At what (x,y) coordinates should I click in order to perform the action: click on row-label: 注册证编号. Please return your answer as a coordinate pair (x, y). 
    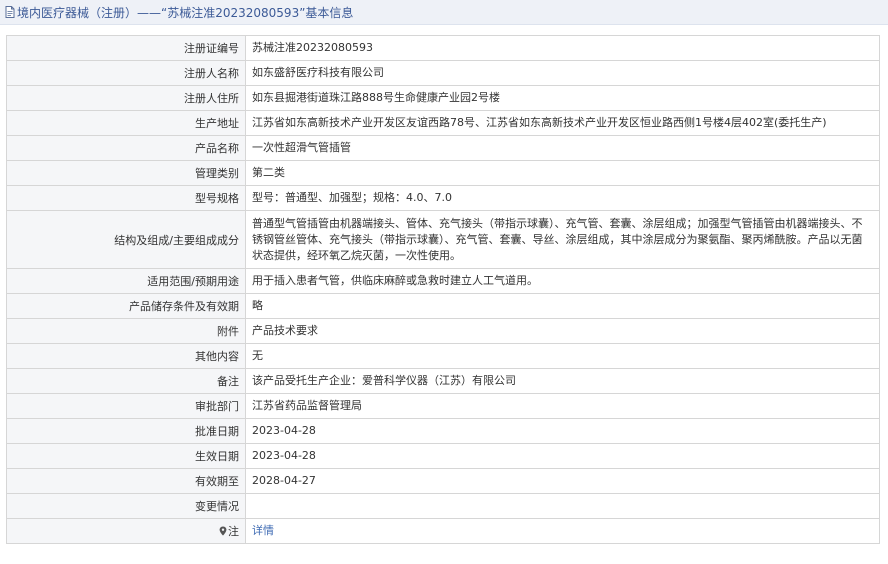
    Looking at the image, I should click on (126, 48).